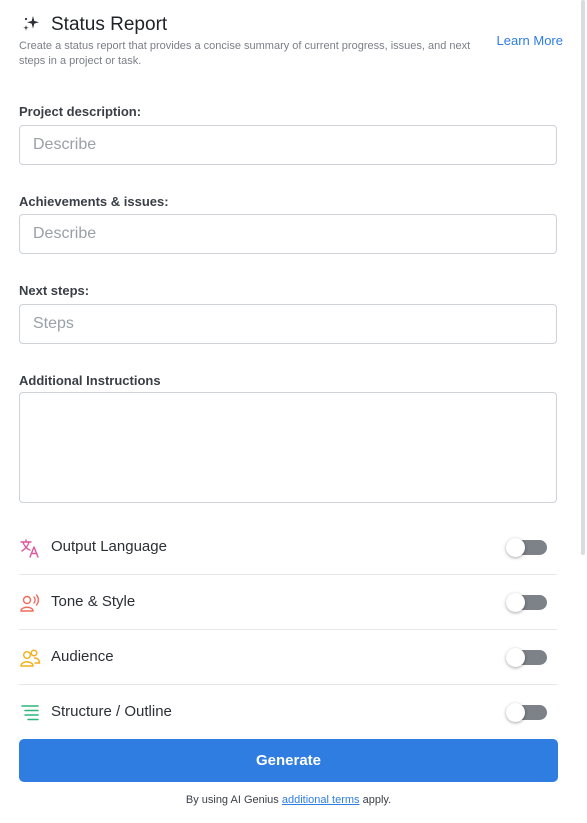 Image resolution: width=587 pixels, height=823 pixels. Describe the element at coordinates (288, 447) in the screenshot. I see `additional-instructions-textarea` at that location.